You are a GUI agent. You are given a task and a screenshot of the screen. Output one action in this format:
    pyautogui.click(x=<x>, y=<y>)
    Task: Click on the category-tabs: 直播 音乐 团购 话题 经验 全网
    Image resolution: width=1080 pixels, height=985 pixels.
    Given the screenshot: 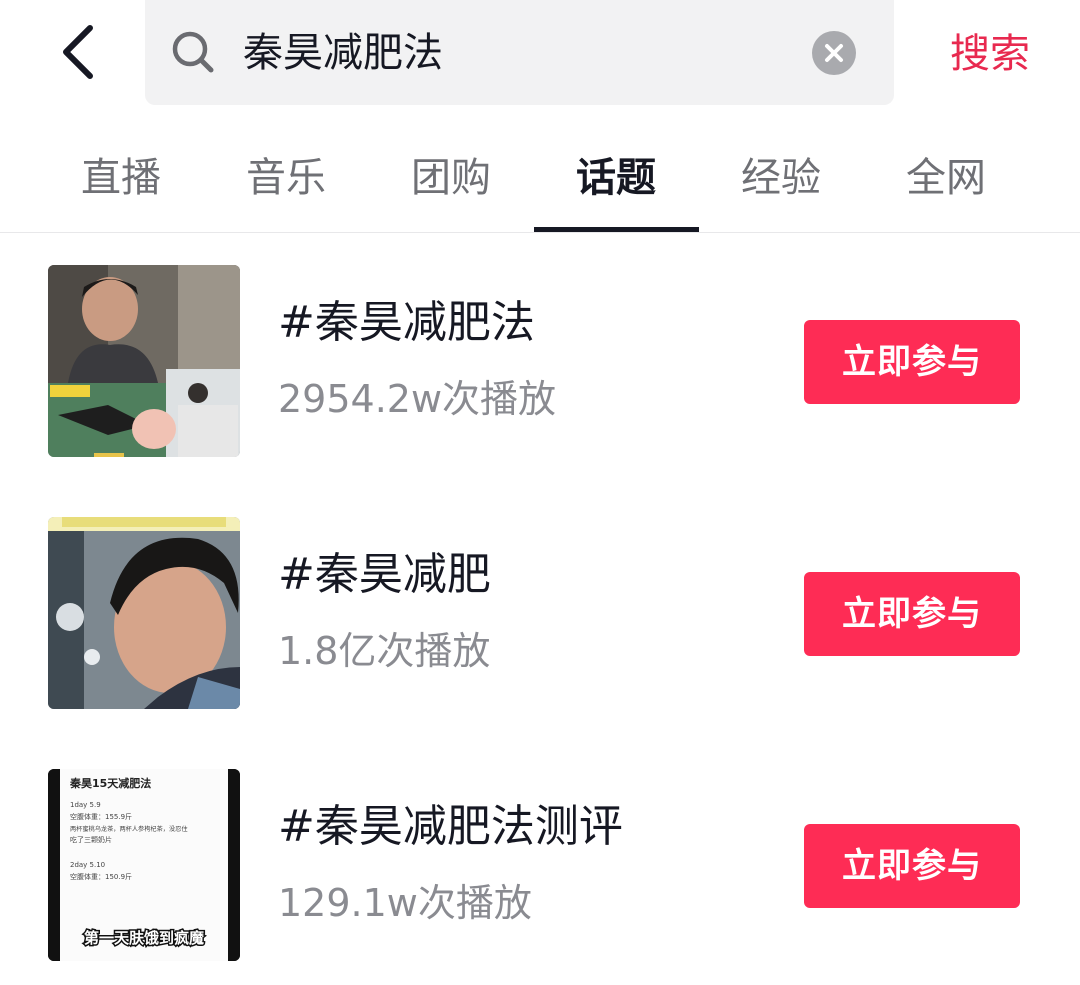 What is the action you would take?
    pyautogui.click(x=540, y=176)
    